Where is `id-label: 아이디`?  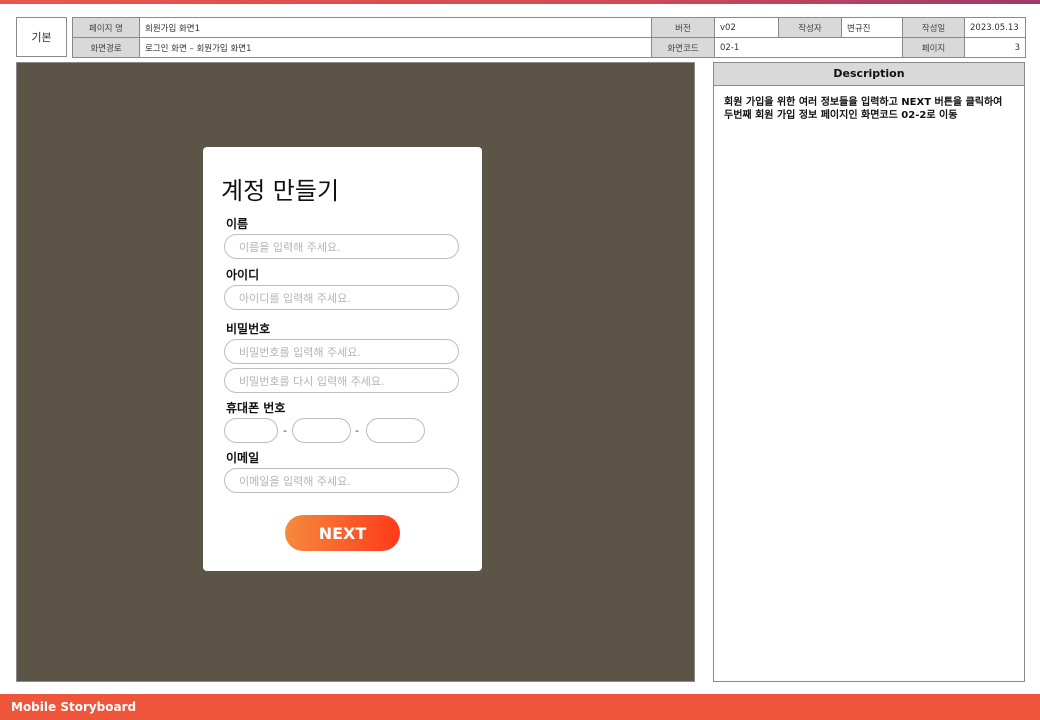
id-label: 아이디 is located at coordinates (243, 275).